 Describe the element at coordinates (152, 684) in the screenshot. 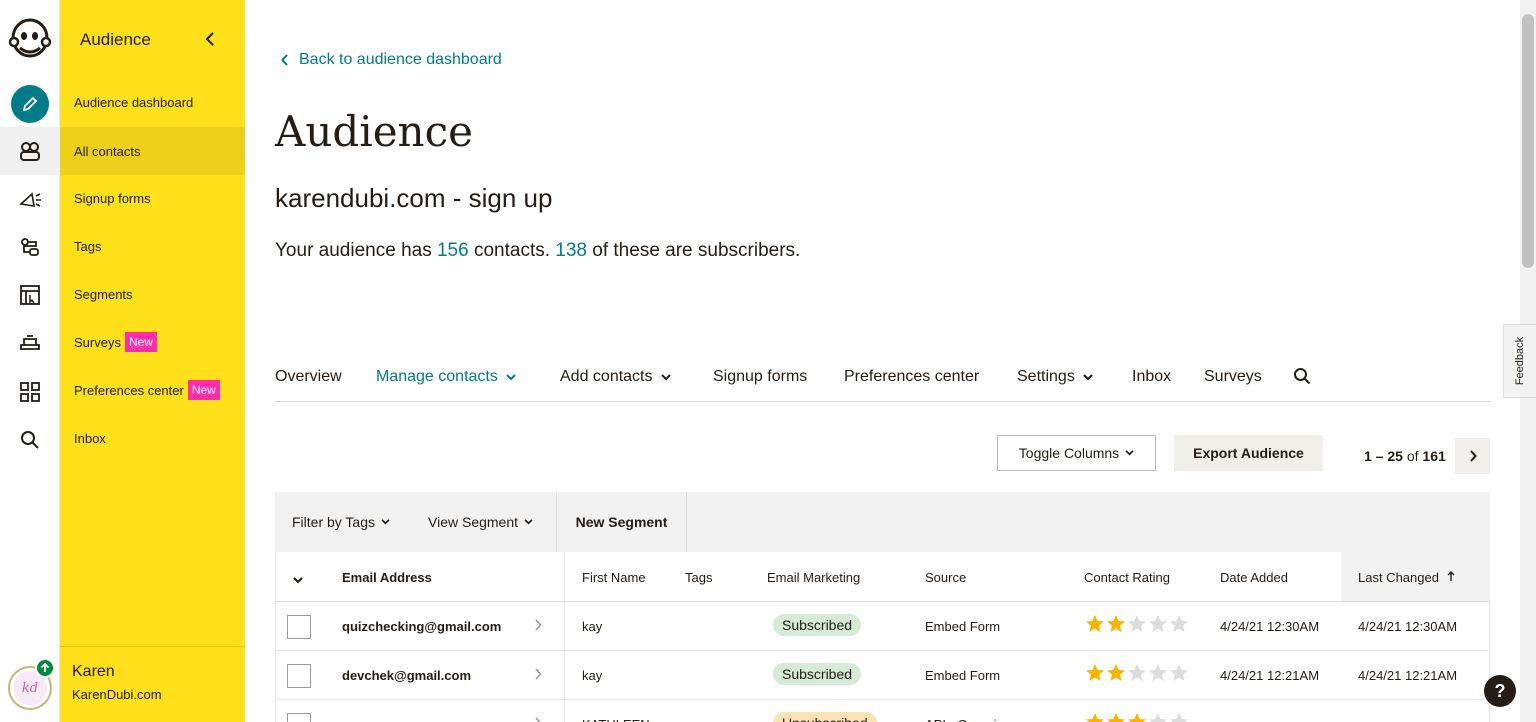

I see `account-footer: Karen KarenDubi.com` at that location.